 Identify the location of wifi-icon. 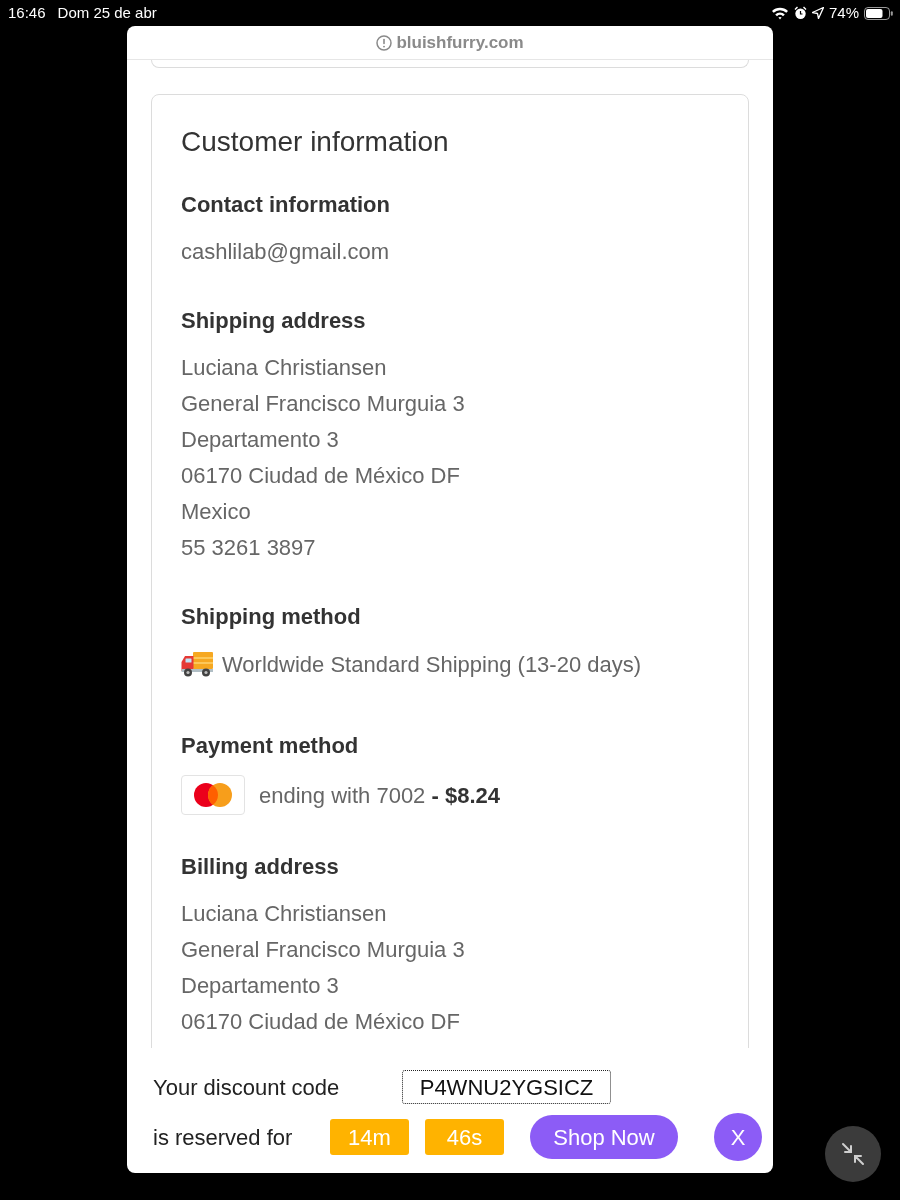
(779, 13).